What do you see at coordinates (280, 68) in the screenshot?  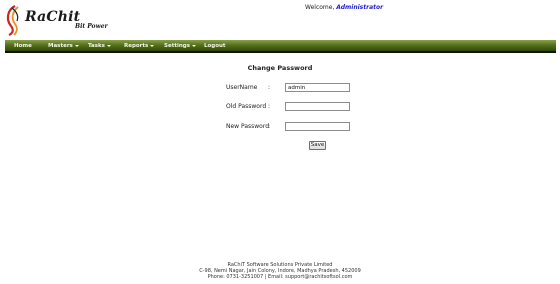 I see `page-title: Change Password` at bounding box center [280, 68].